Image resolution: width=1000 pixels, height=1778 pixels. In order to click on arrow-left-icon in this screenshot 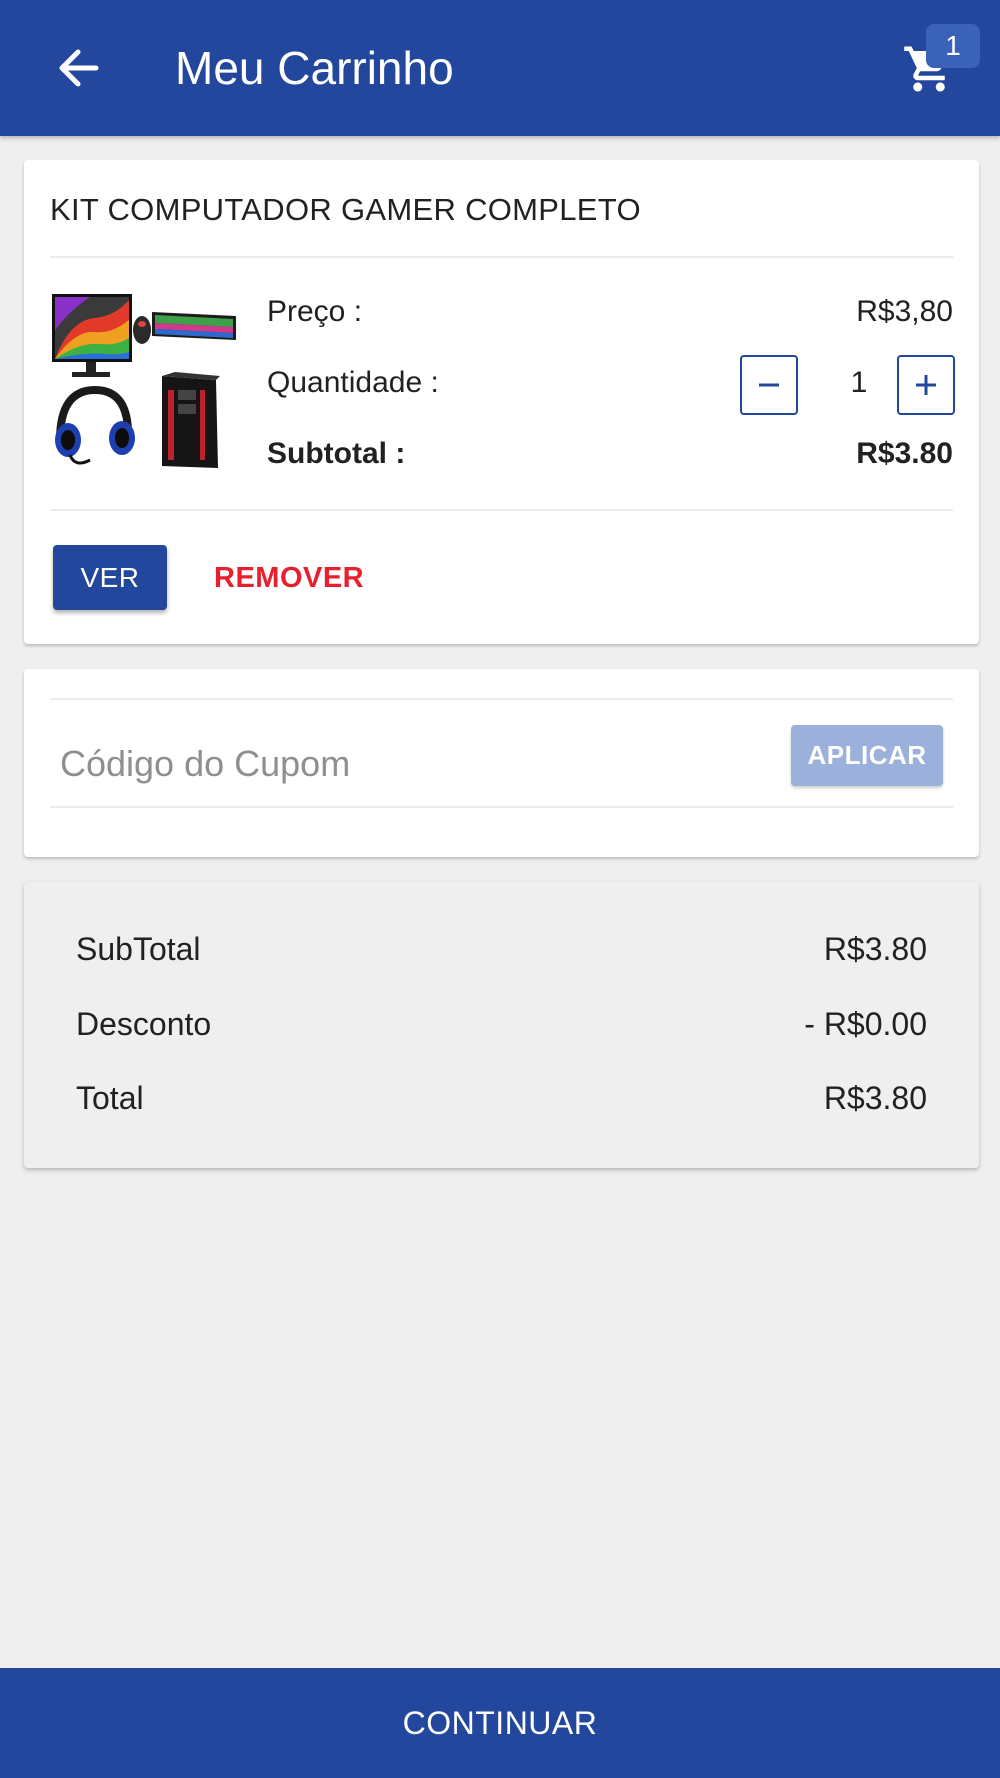, I will do `click(79, 68)`.